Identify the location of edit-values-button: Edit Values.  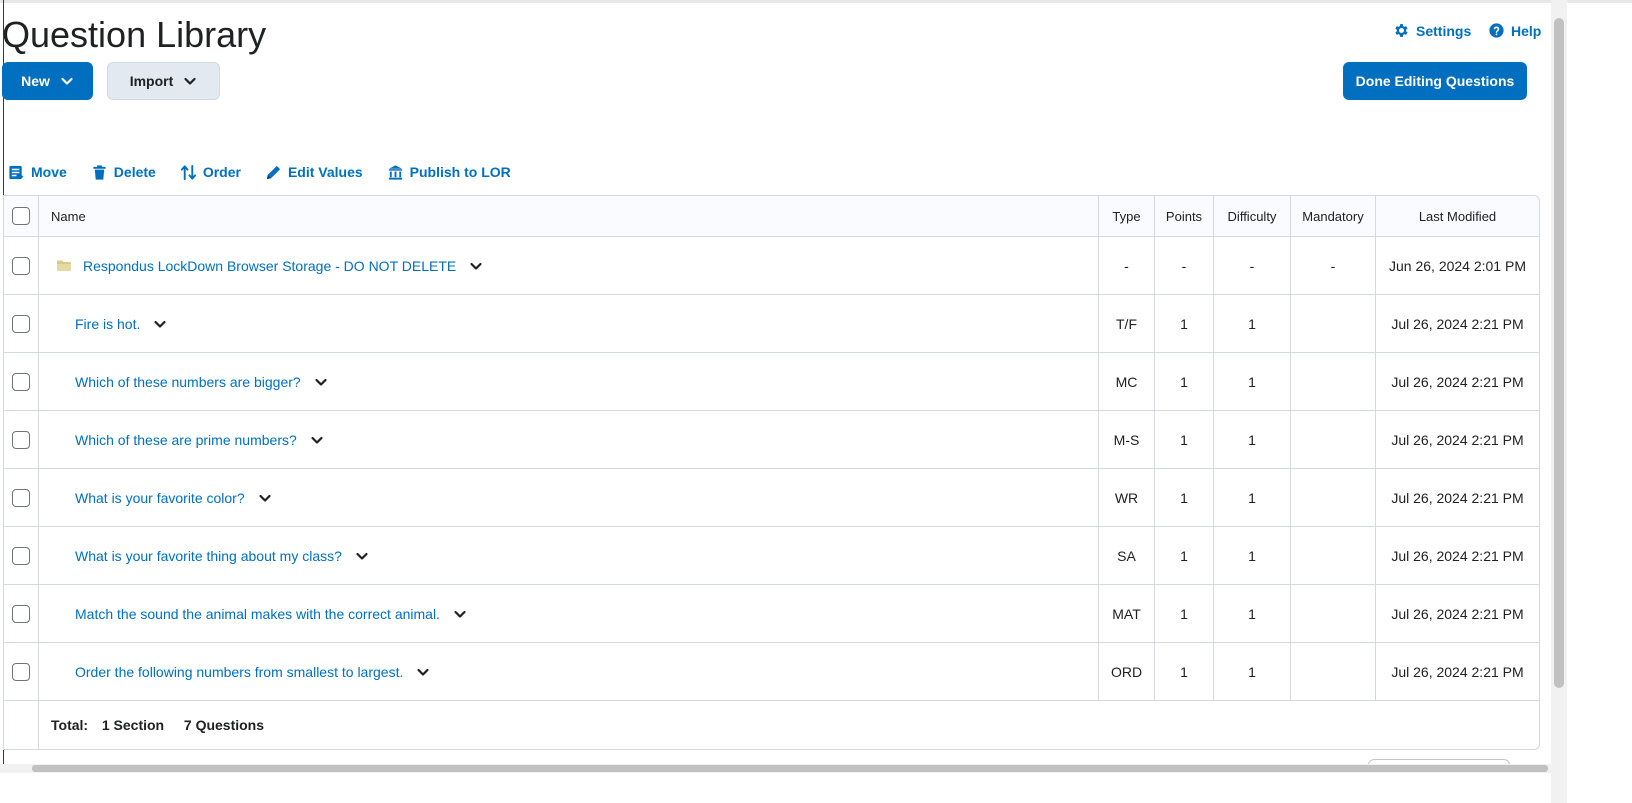
(314, 172).